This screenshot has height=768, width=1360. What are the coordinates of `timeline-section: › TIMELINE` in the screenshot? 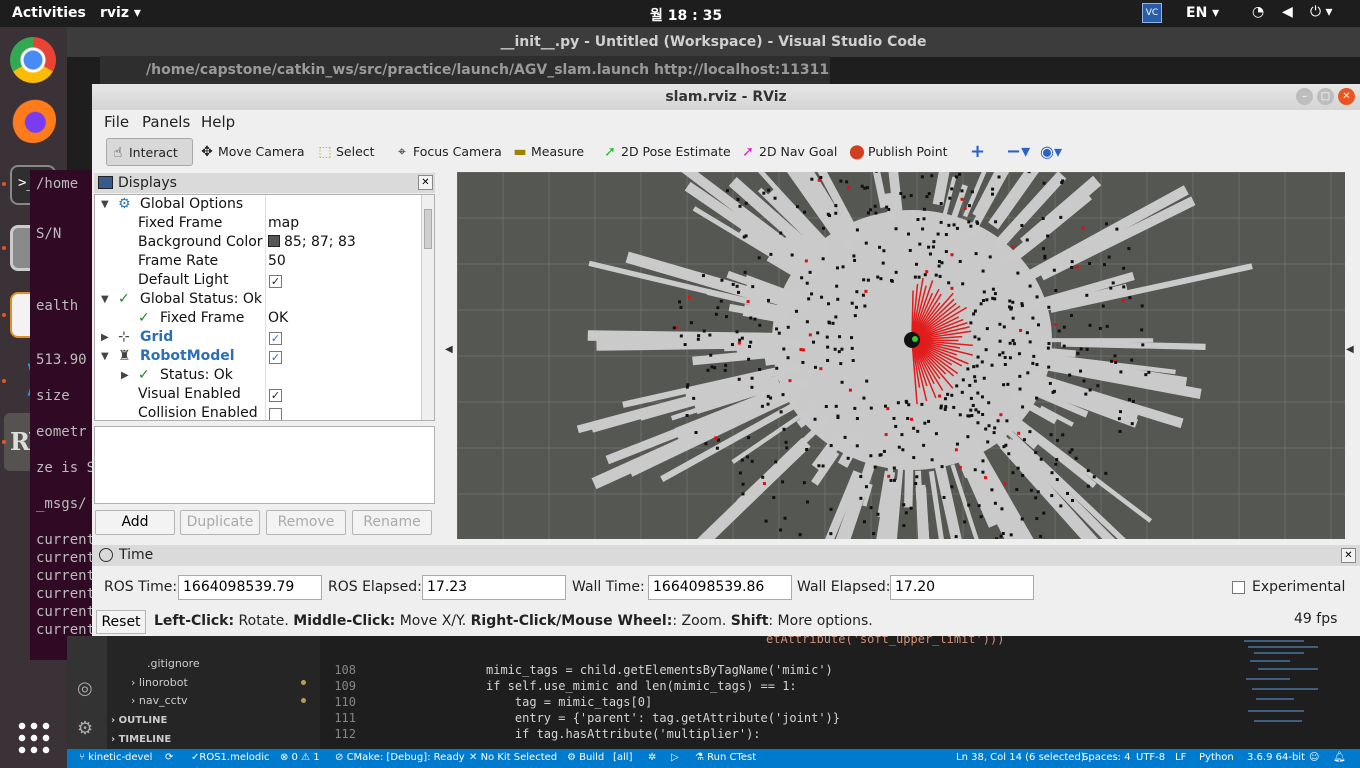 It's located at (141, 739).